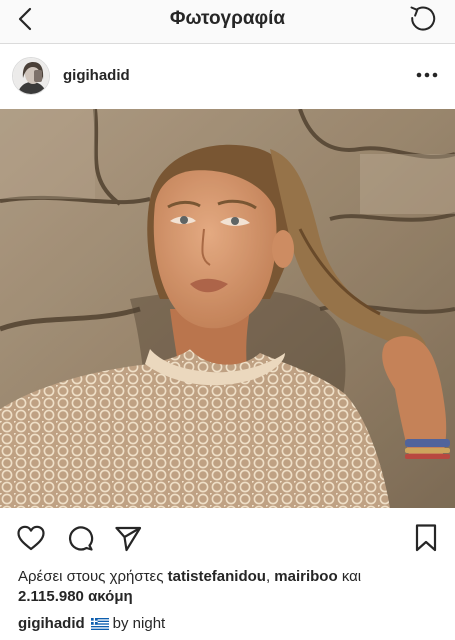 The image size is (455, 640). I want to click on profile-picture, so click(31, 76).